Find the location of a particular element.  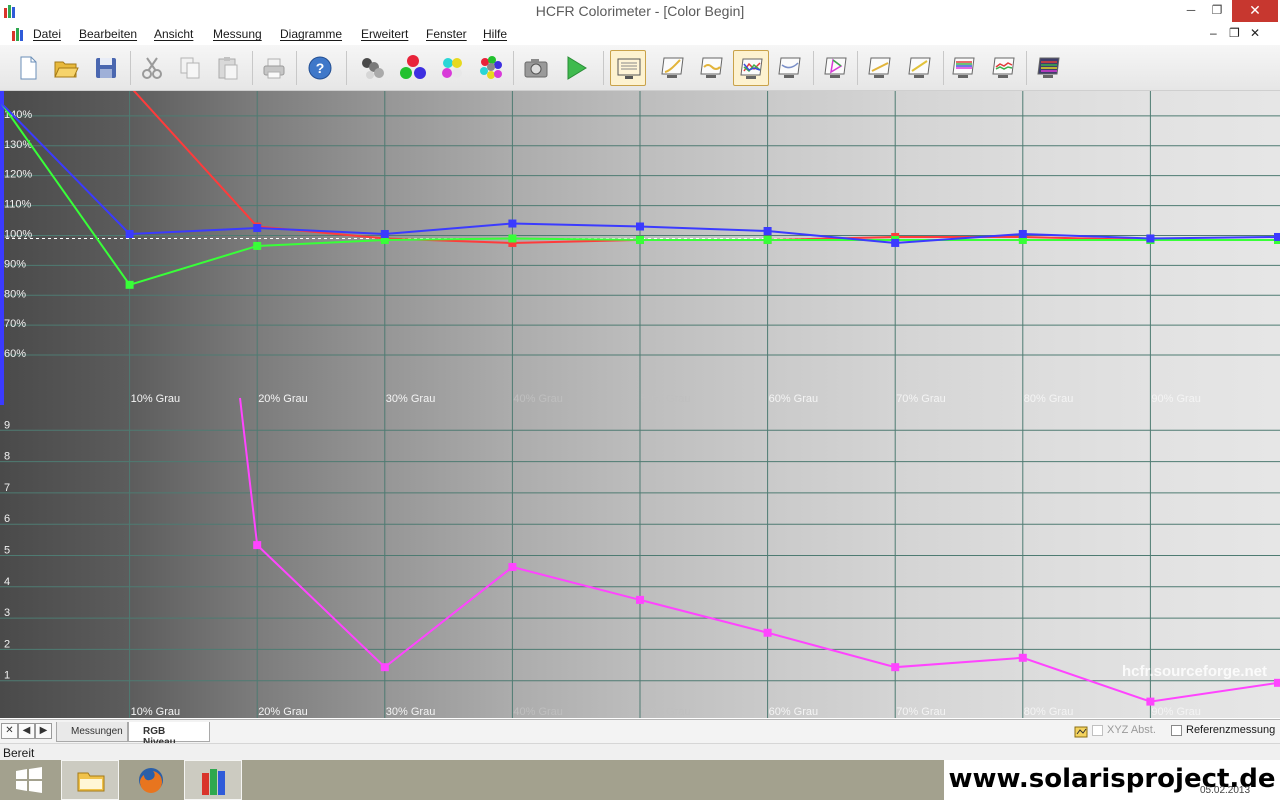

document-icon is located at coordinates (17, 34).